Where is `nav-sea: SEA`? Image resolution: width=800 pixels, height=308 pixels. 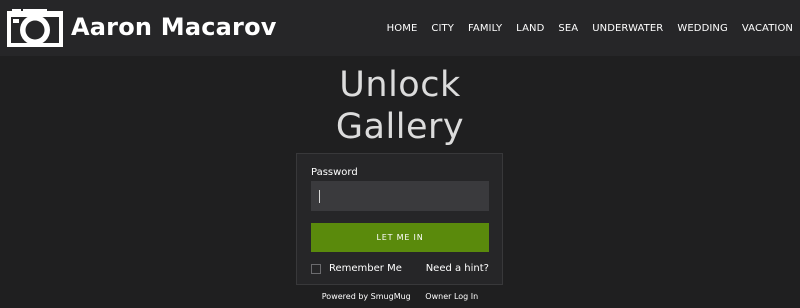 nav-sea: SEA is located at coordinates (568, 28).